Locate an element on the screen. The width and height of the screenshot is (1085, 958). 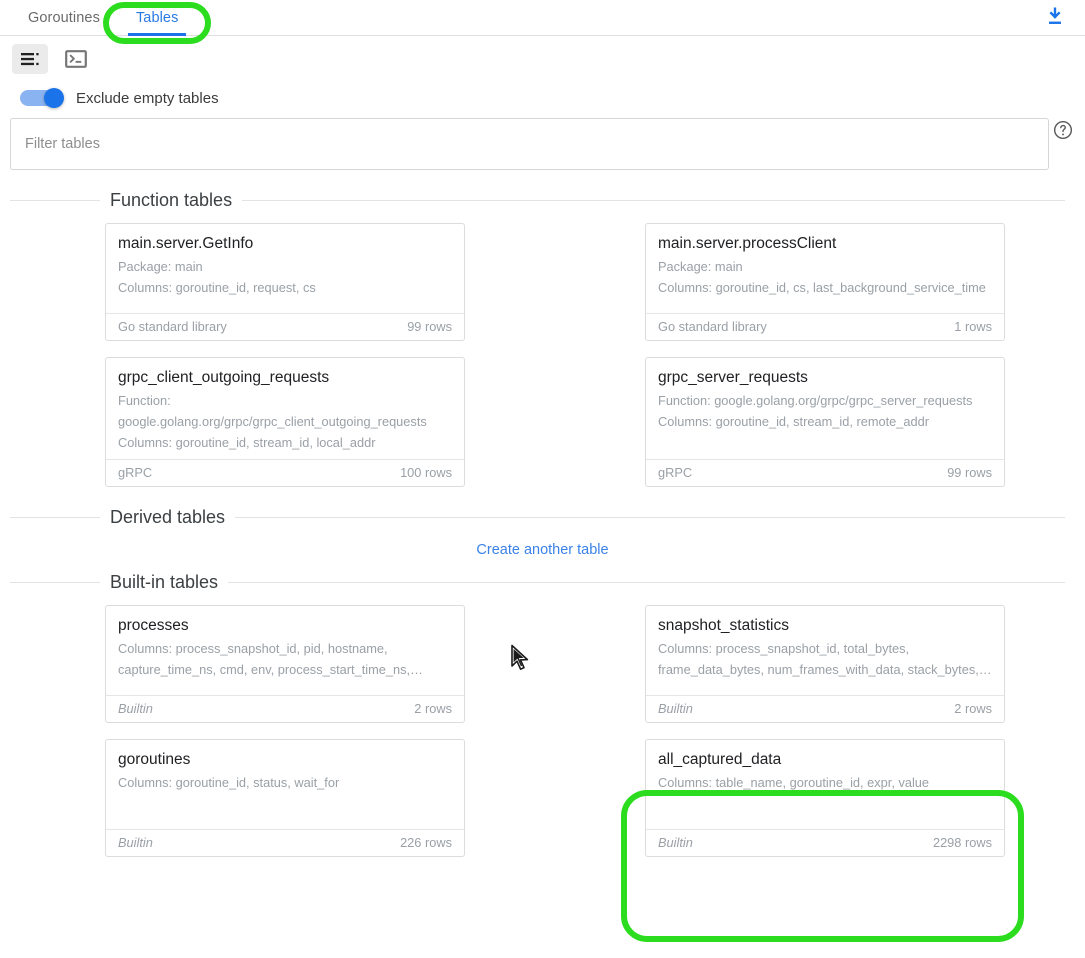
download-icon is located at coordinates (1055, 15).